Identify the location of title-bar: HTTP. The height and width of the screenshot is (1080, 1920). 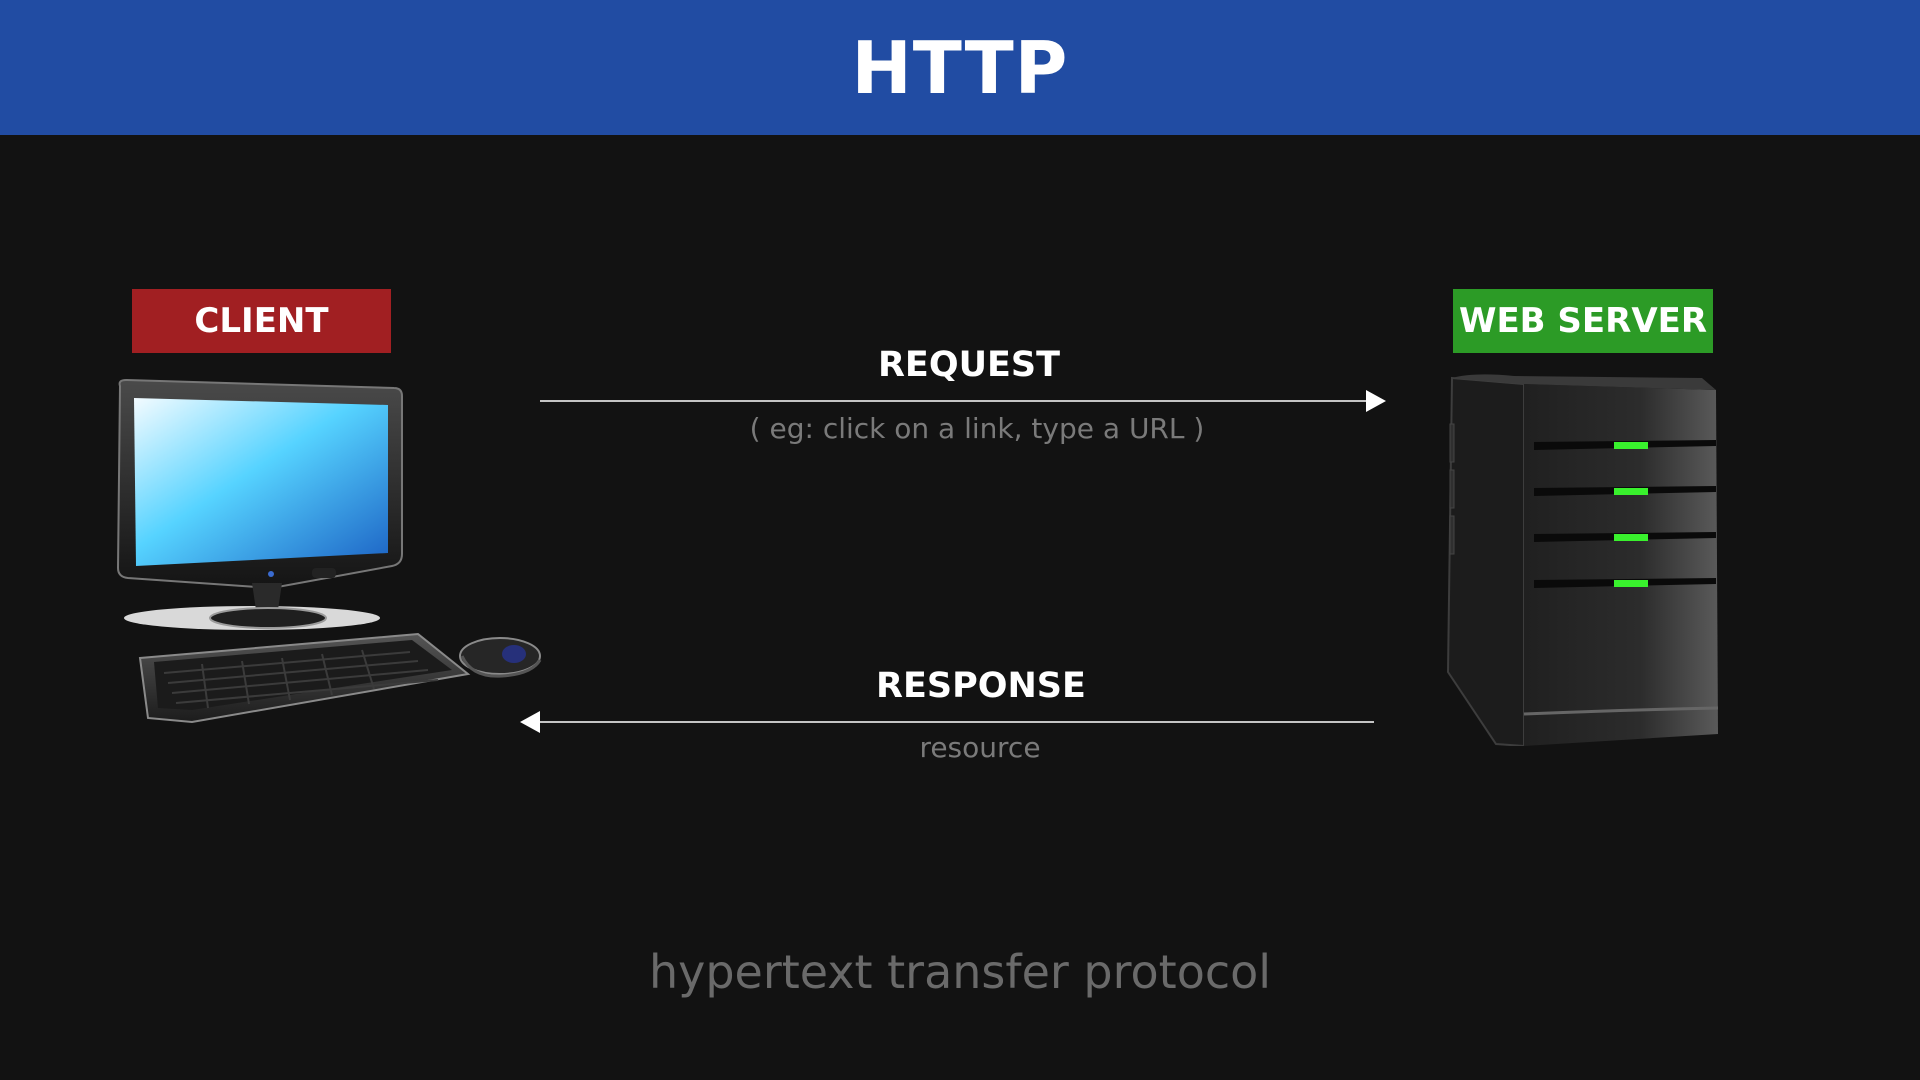
(960, 67).